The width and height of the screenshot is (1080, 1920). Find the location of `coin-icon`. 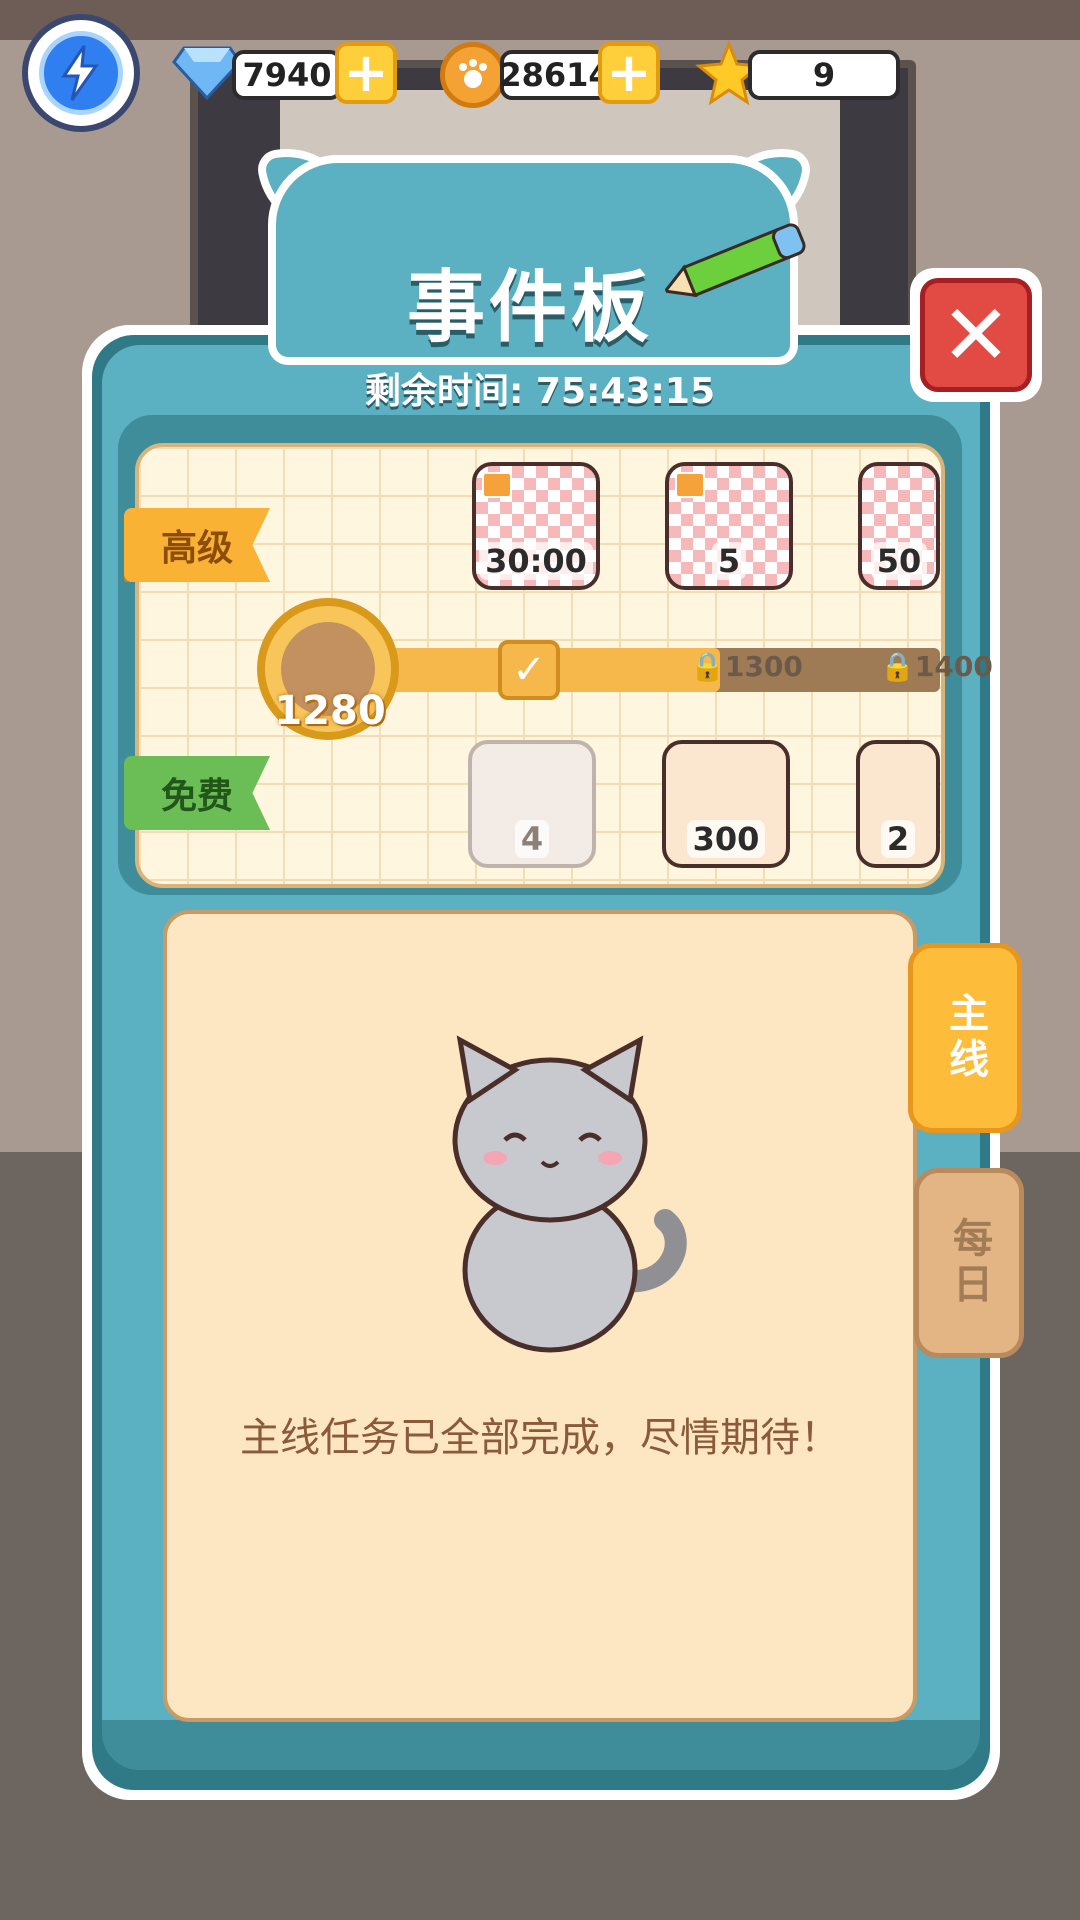

coin-icon is located at coordinates (473, 75).